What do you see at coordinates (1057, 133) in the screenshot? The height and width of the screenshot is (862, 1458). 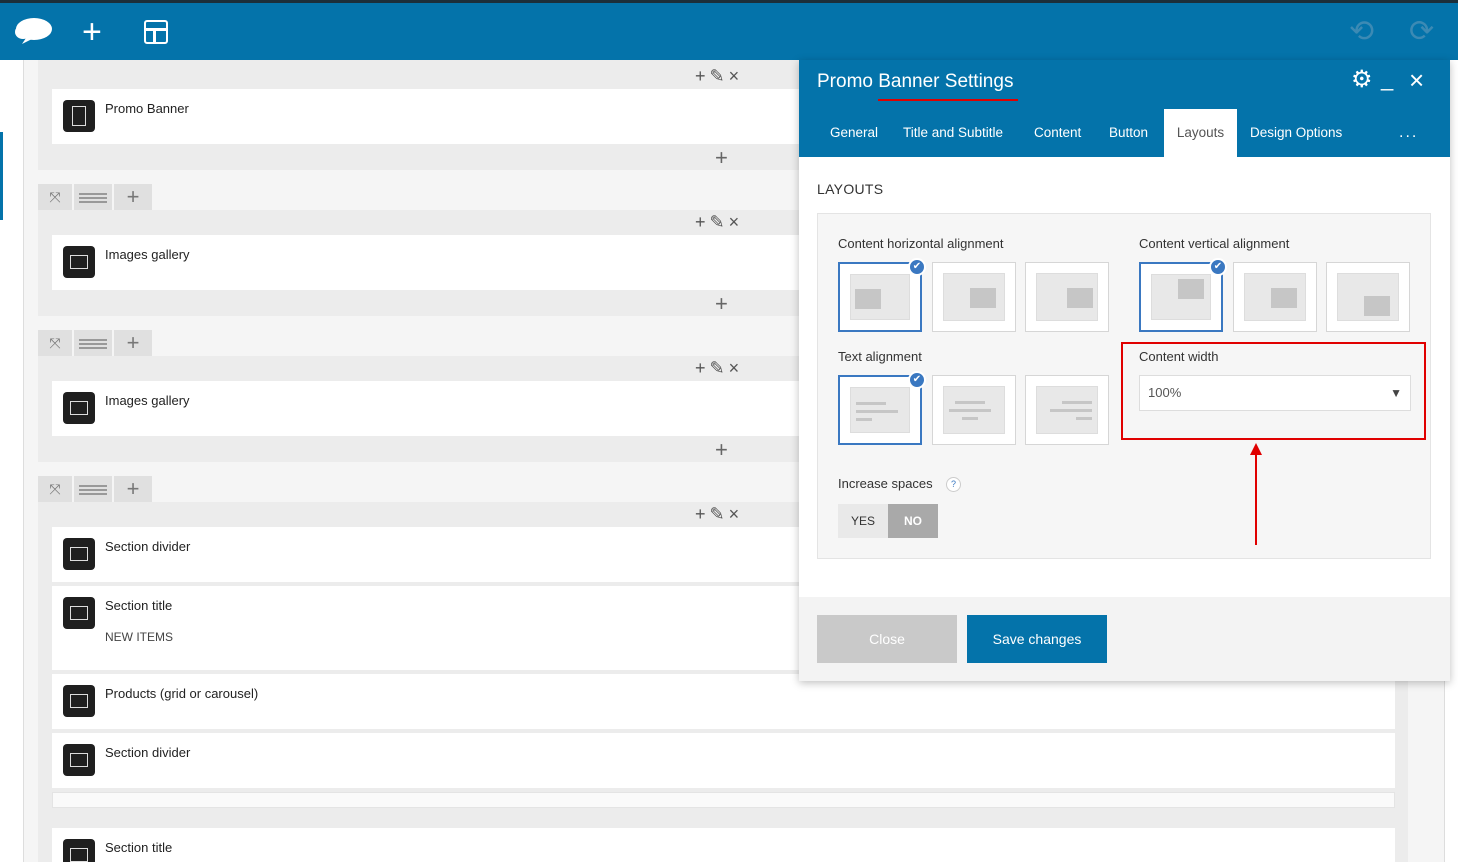 I see `tab-content: Content` at bounding box center [1057, 133].